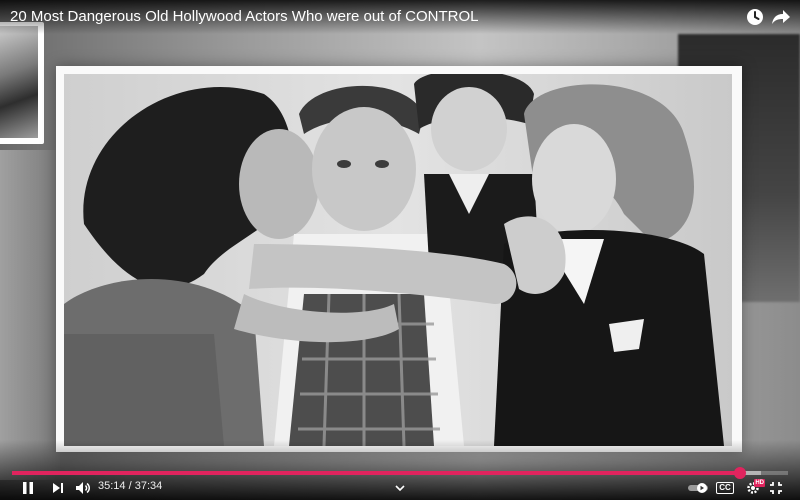  I want to click on next-button, so click(58, 488).